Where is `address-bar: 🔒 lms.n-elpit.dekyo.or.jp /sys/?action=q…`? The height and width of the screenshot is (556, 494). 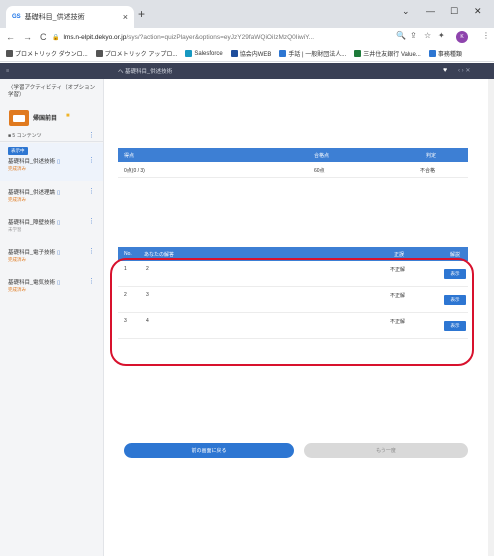 address-bar: 🔒 lms.n-elpit.dekyo.or.jp /sys/?action=q… is located at coordinates (232, 37).